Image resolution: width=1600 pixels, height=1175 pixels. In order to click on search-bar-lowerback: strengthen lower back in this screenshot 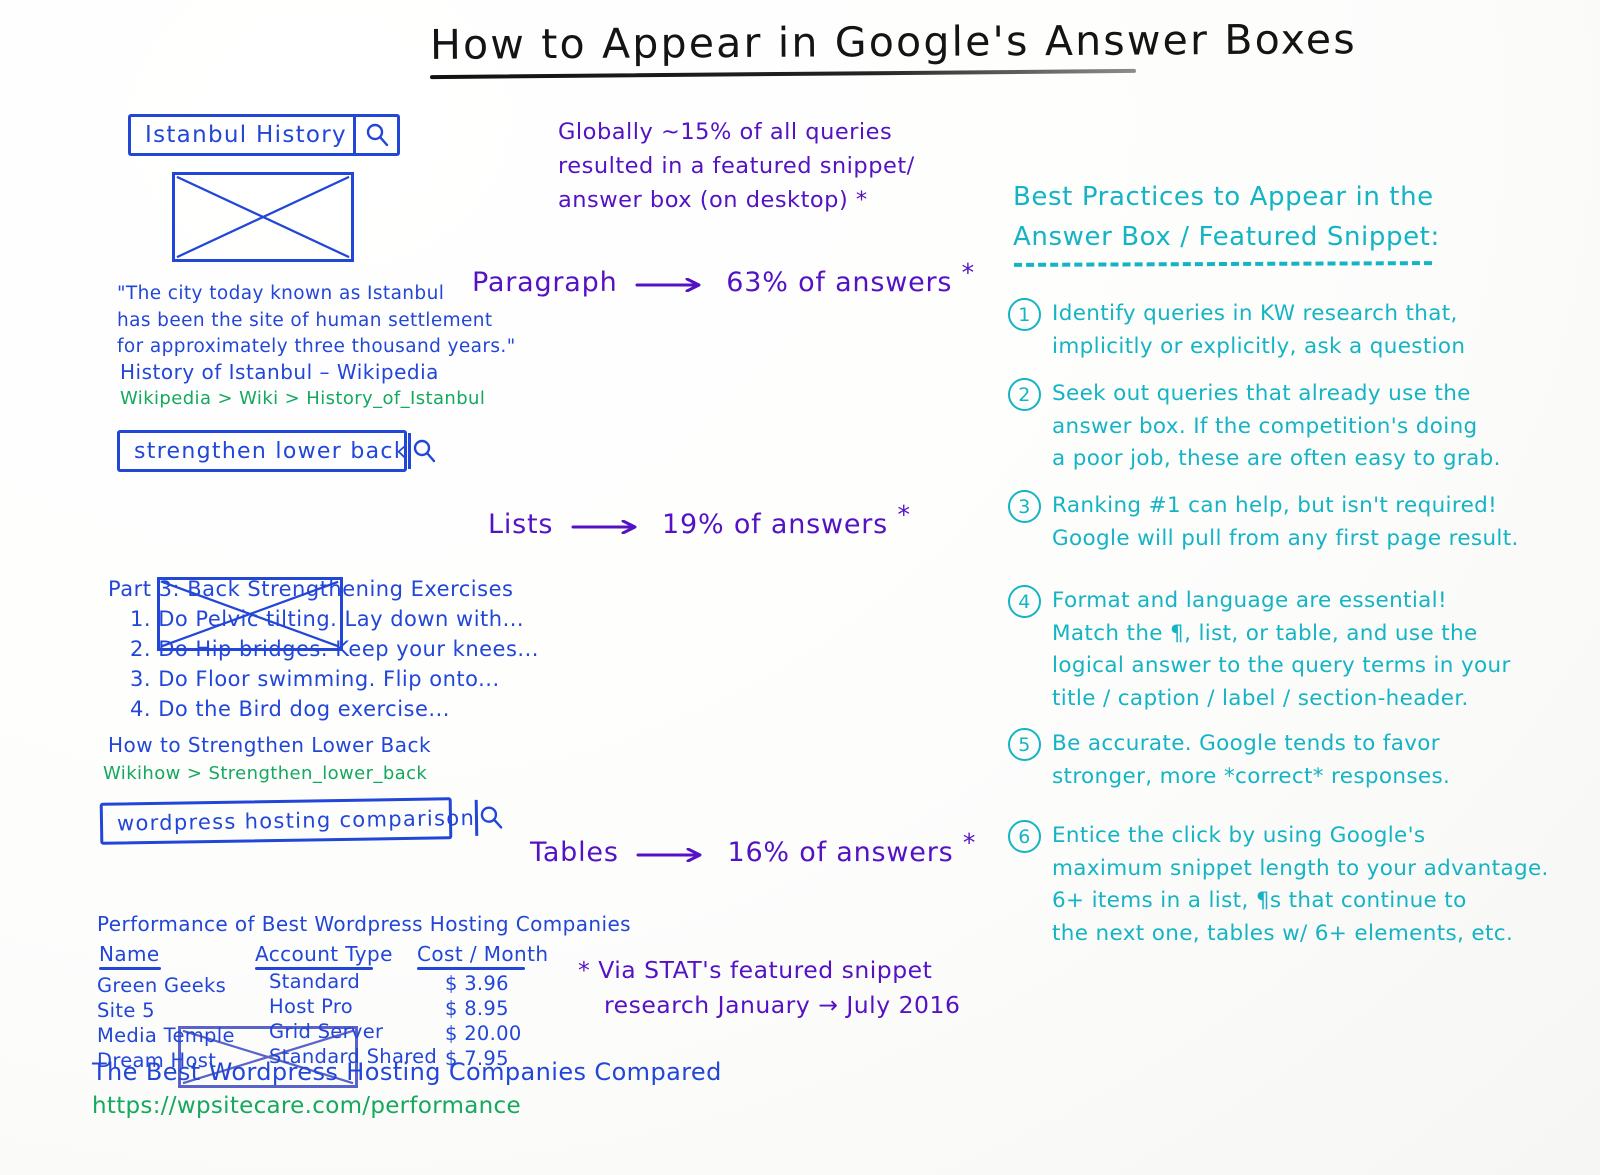, I will do `click(276, 451)`.